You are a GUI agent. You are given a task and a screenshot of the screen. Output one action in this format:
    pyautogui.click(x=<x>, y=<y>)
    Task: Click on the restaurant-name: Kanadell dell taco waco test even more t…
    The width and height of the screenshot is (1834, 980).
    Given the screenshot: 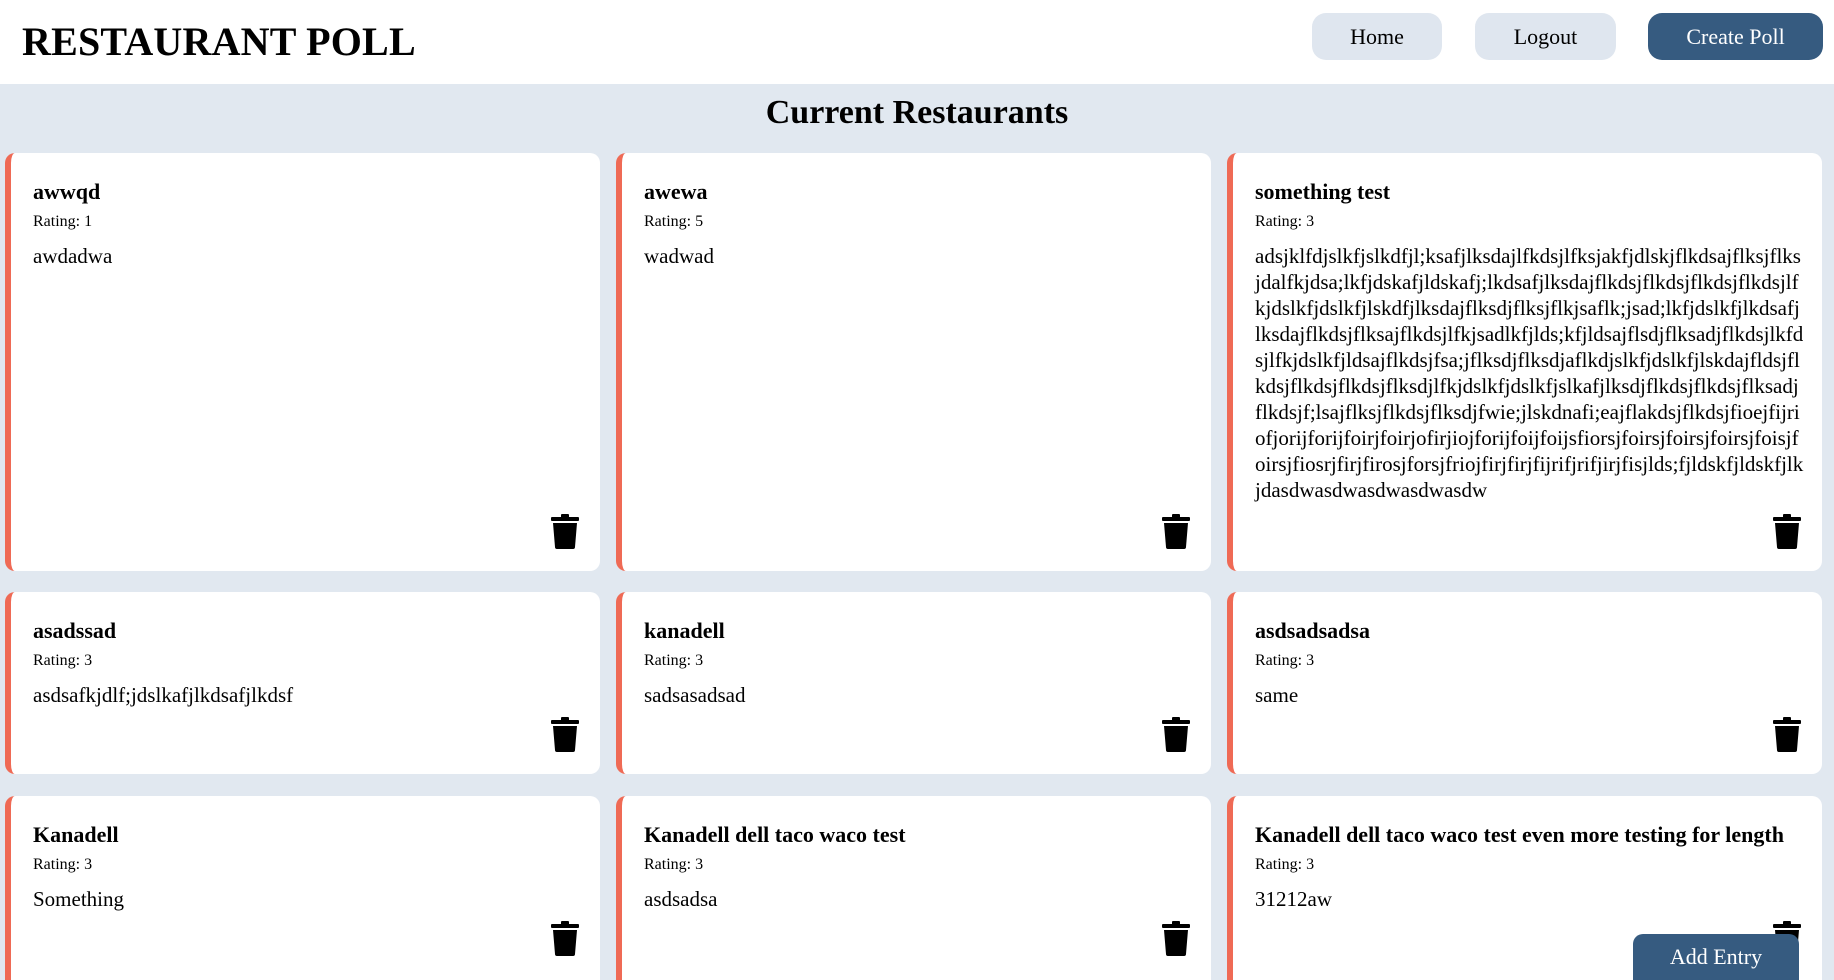 What is the action you would take?
    pyautogui.click(x=1519, y=834)
    